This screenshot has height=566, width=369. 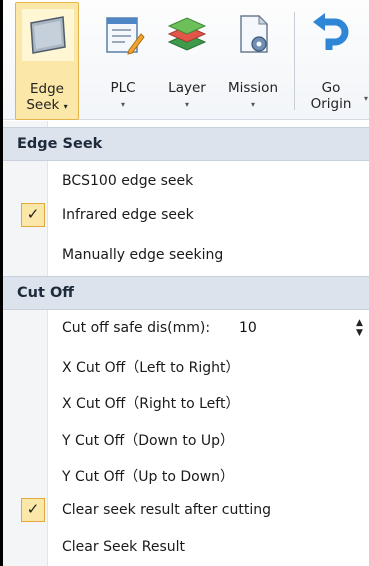 What do you see at coordinates (186, 256) in the screenshot?
I see `menu-item-manually-edge-seeking: Manually edge seeking` at bounding box center [186, 256].